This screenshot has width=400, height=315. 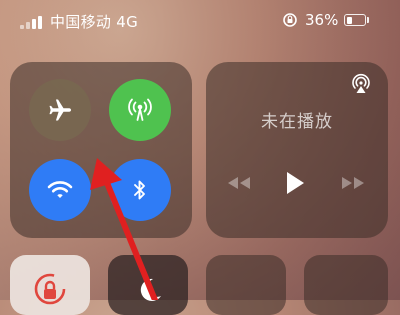 I want to click on do-not-disturb-toggle, so click(x=148, y=285).